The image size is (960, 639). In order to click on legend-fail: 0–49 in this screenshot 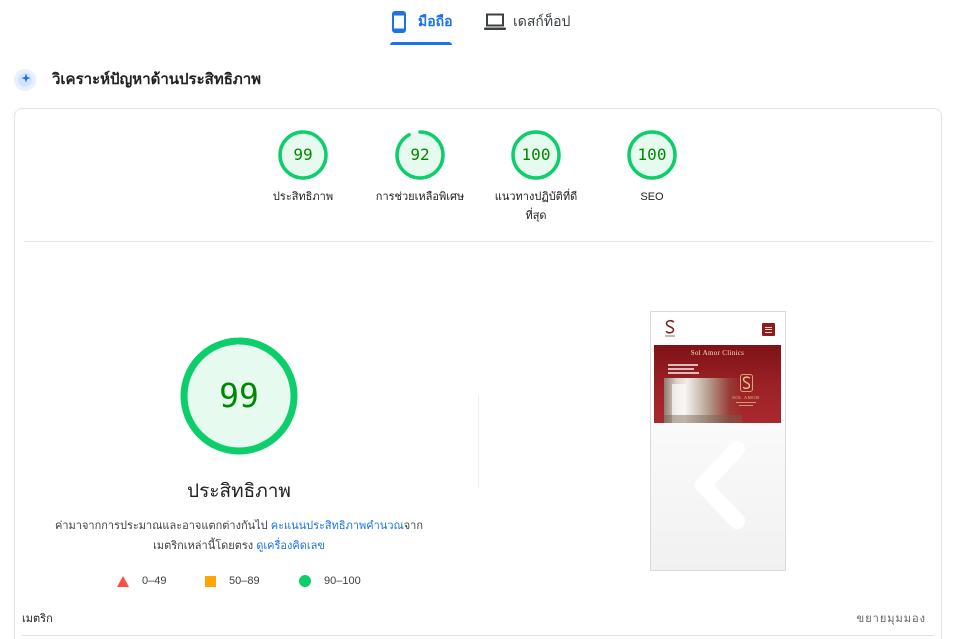, I will do `click(141, 581)`.